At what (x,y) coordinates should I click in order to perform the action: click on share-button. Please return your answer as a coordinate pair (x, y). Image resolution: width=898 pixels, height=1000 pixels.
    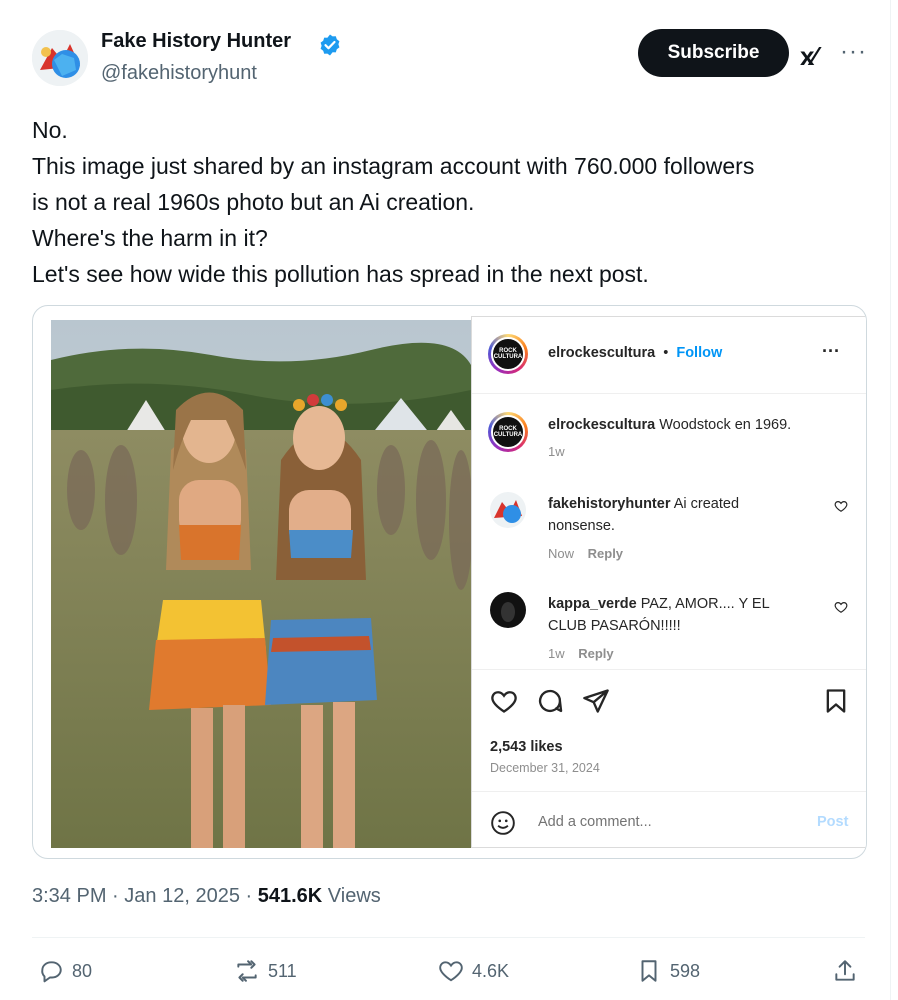
    Looking at the image, I should click on (845, 971).